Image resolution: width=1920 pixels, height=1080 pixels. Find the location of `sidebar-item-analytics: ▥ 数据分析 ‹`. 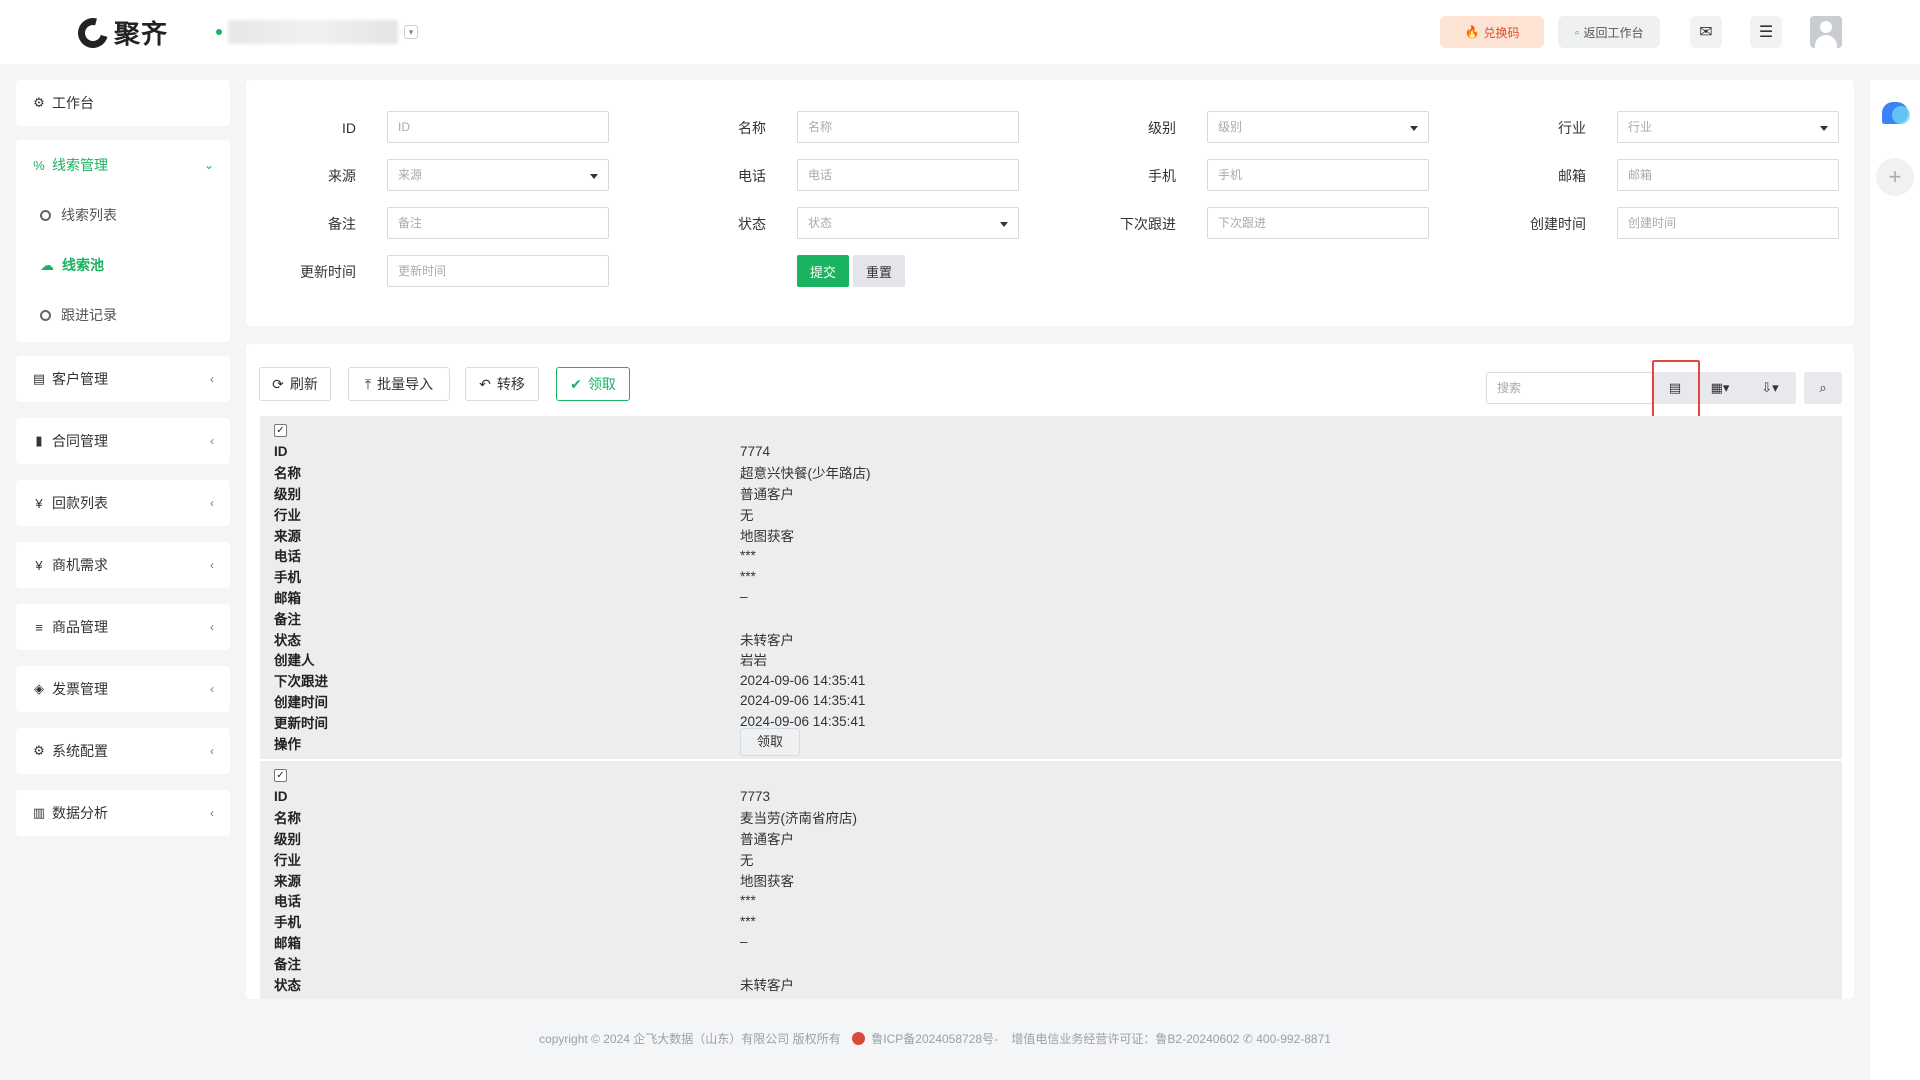

sidebar-item-analytics: ▥ 数据分析 ‹ is located at coordinates (123, 813).